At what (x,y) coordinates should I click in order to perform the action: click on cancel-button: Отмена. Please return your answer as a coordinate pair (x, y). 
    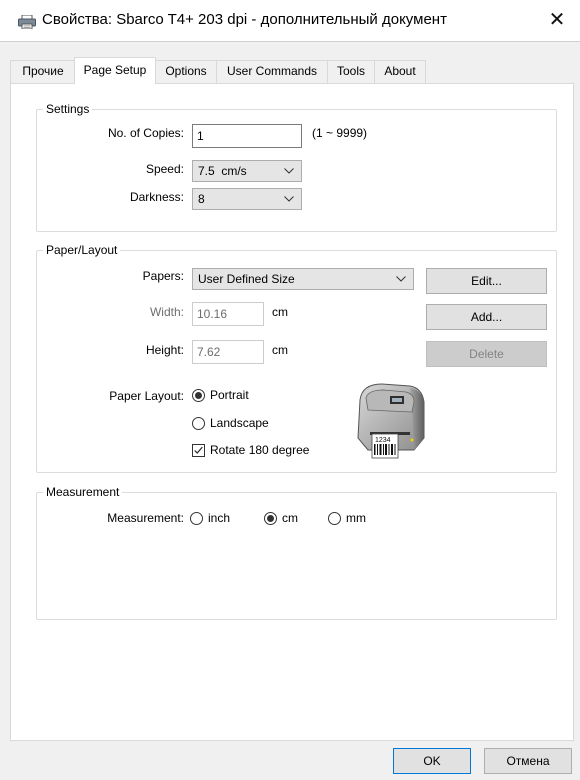
    Looking at the image, I should click on (528, 761).